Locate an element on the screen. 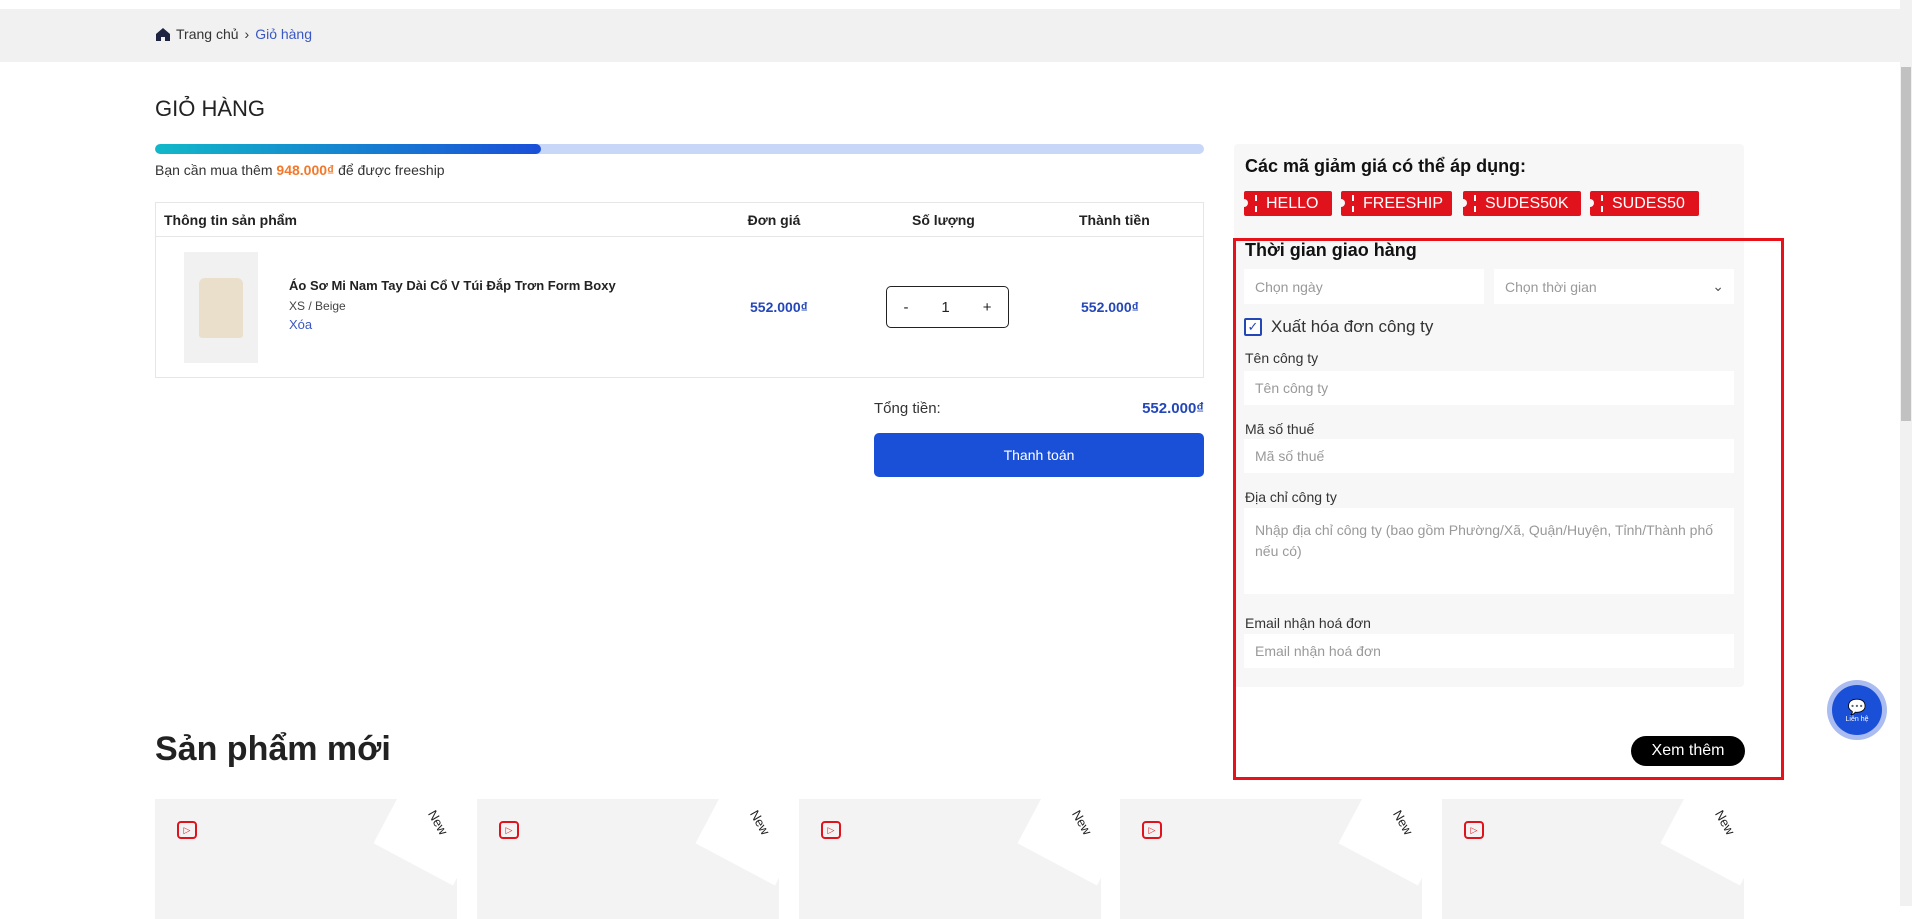 The height and width of the screenshot is (919, 1912). quantity-stepper: - 1 + is located at coordinates (947, 307).